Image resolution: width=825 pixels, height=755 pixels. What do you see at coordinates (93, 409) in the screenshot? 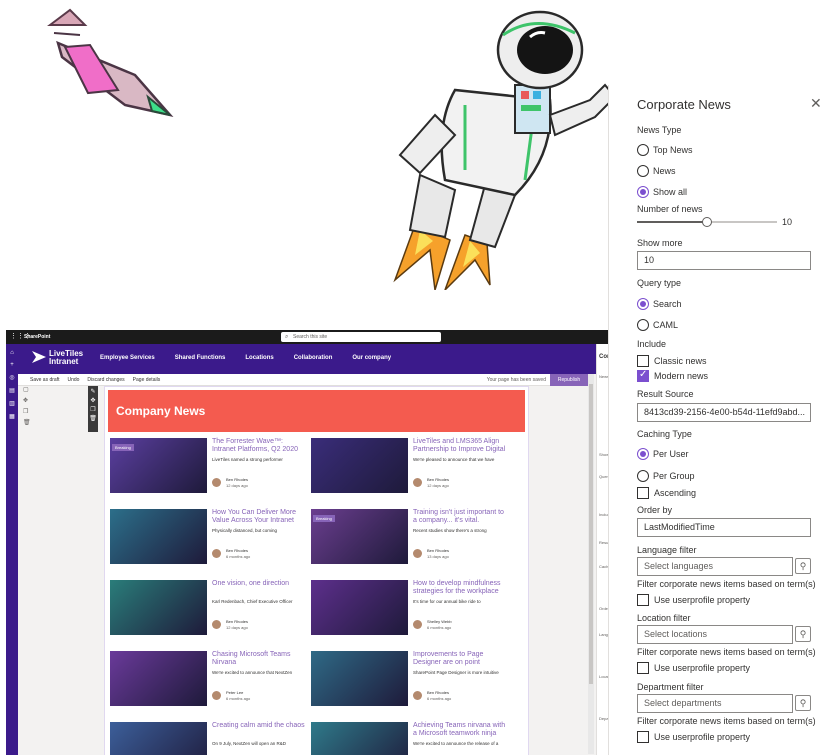
I see `duplicate-webpart-icon: ❐` at bounding box center [93, 409].